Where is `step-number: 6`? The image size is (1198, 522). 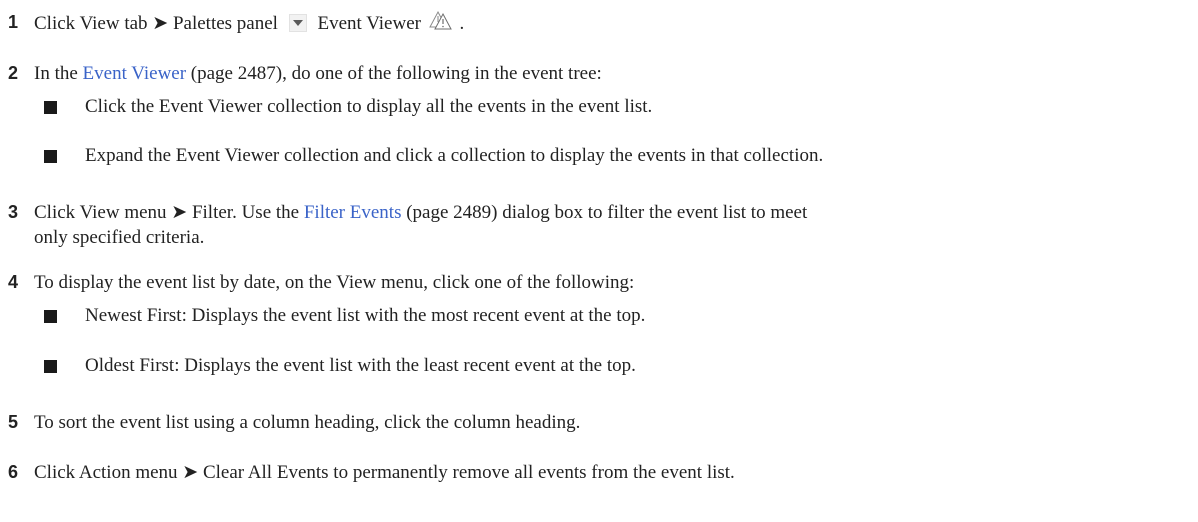 step-number: 6 is located at coordinates (13, 472).